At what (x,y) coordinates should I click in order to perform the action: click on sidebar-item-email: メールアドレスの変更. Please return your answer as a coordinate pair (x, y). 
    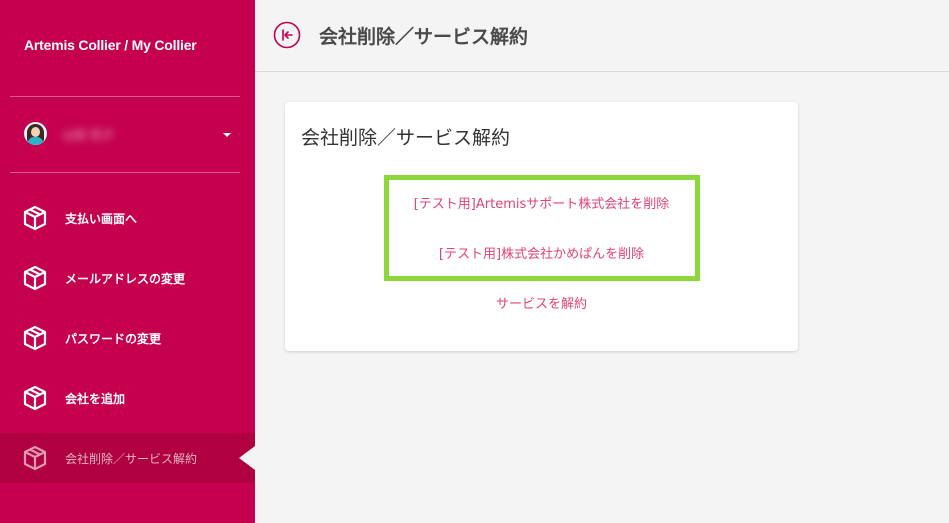
    Looking at the image, I should click on (127, 278).